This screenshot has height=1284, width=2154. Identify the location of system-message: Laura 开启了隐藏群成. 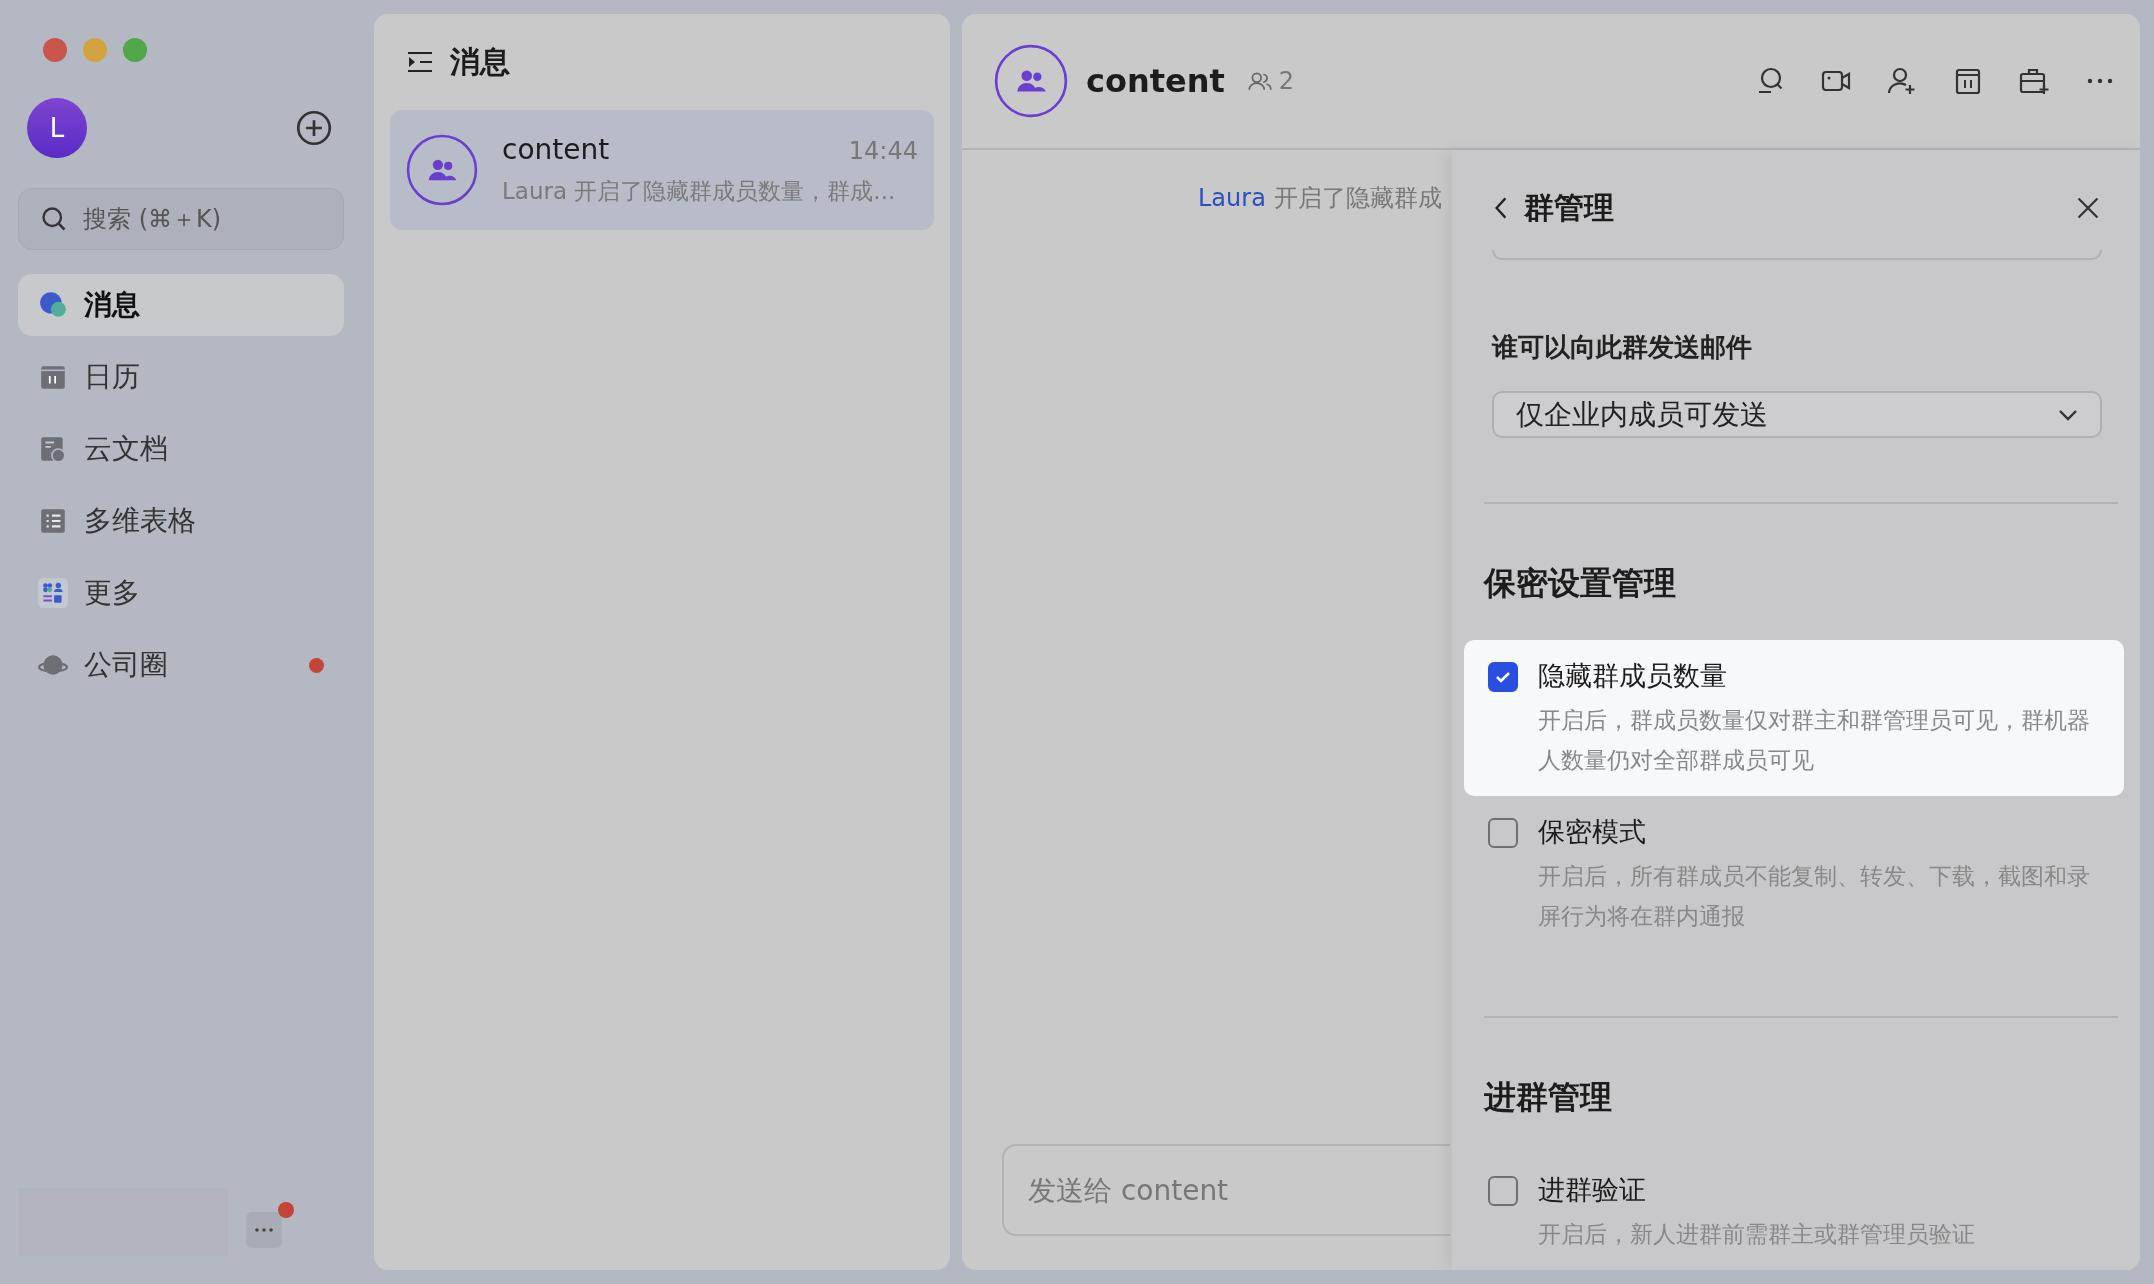
(1320, 198).